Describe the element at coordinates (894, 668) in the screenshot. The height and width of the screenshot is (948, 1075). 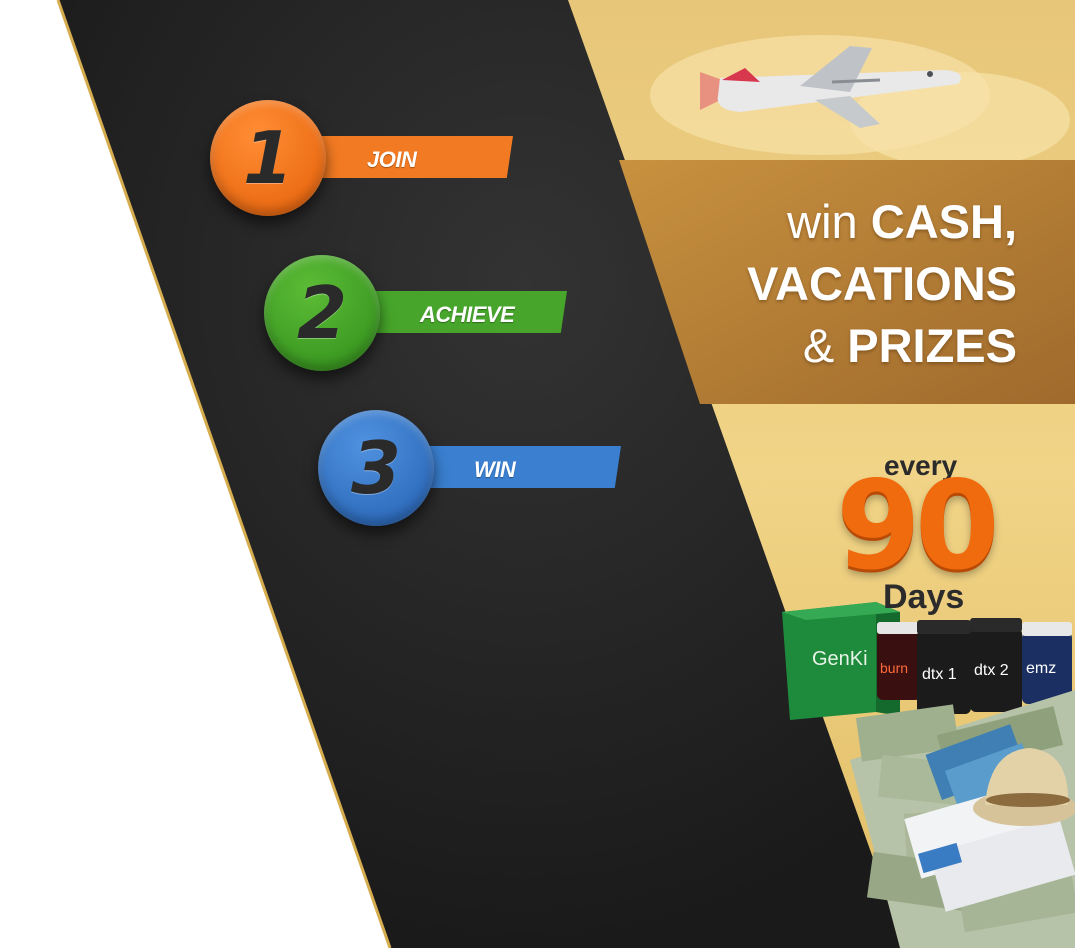
I see `bottle-label-burn: burn` at that location.